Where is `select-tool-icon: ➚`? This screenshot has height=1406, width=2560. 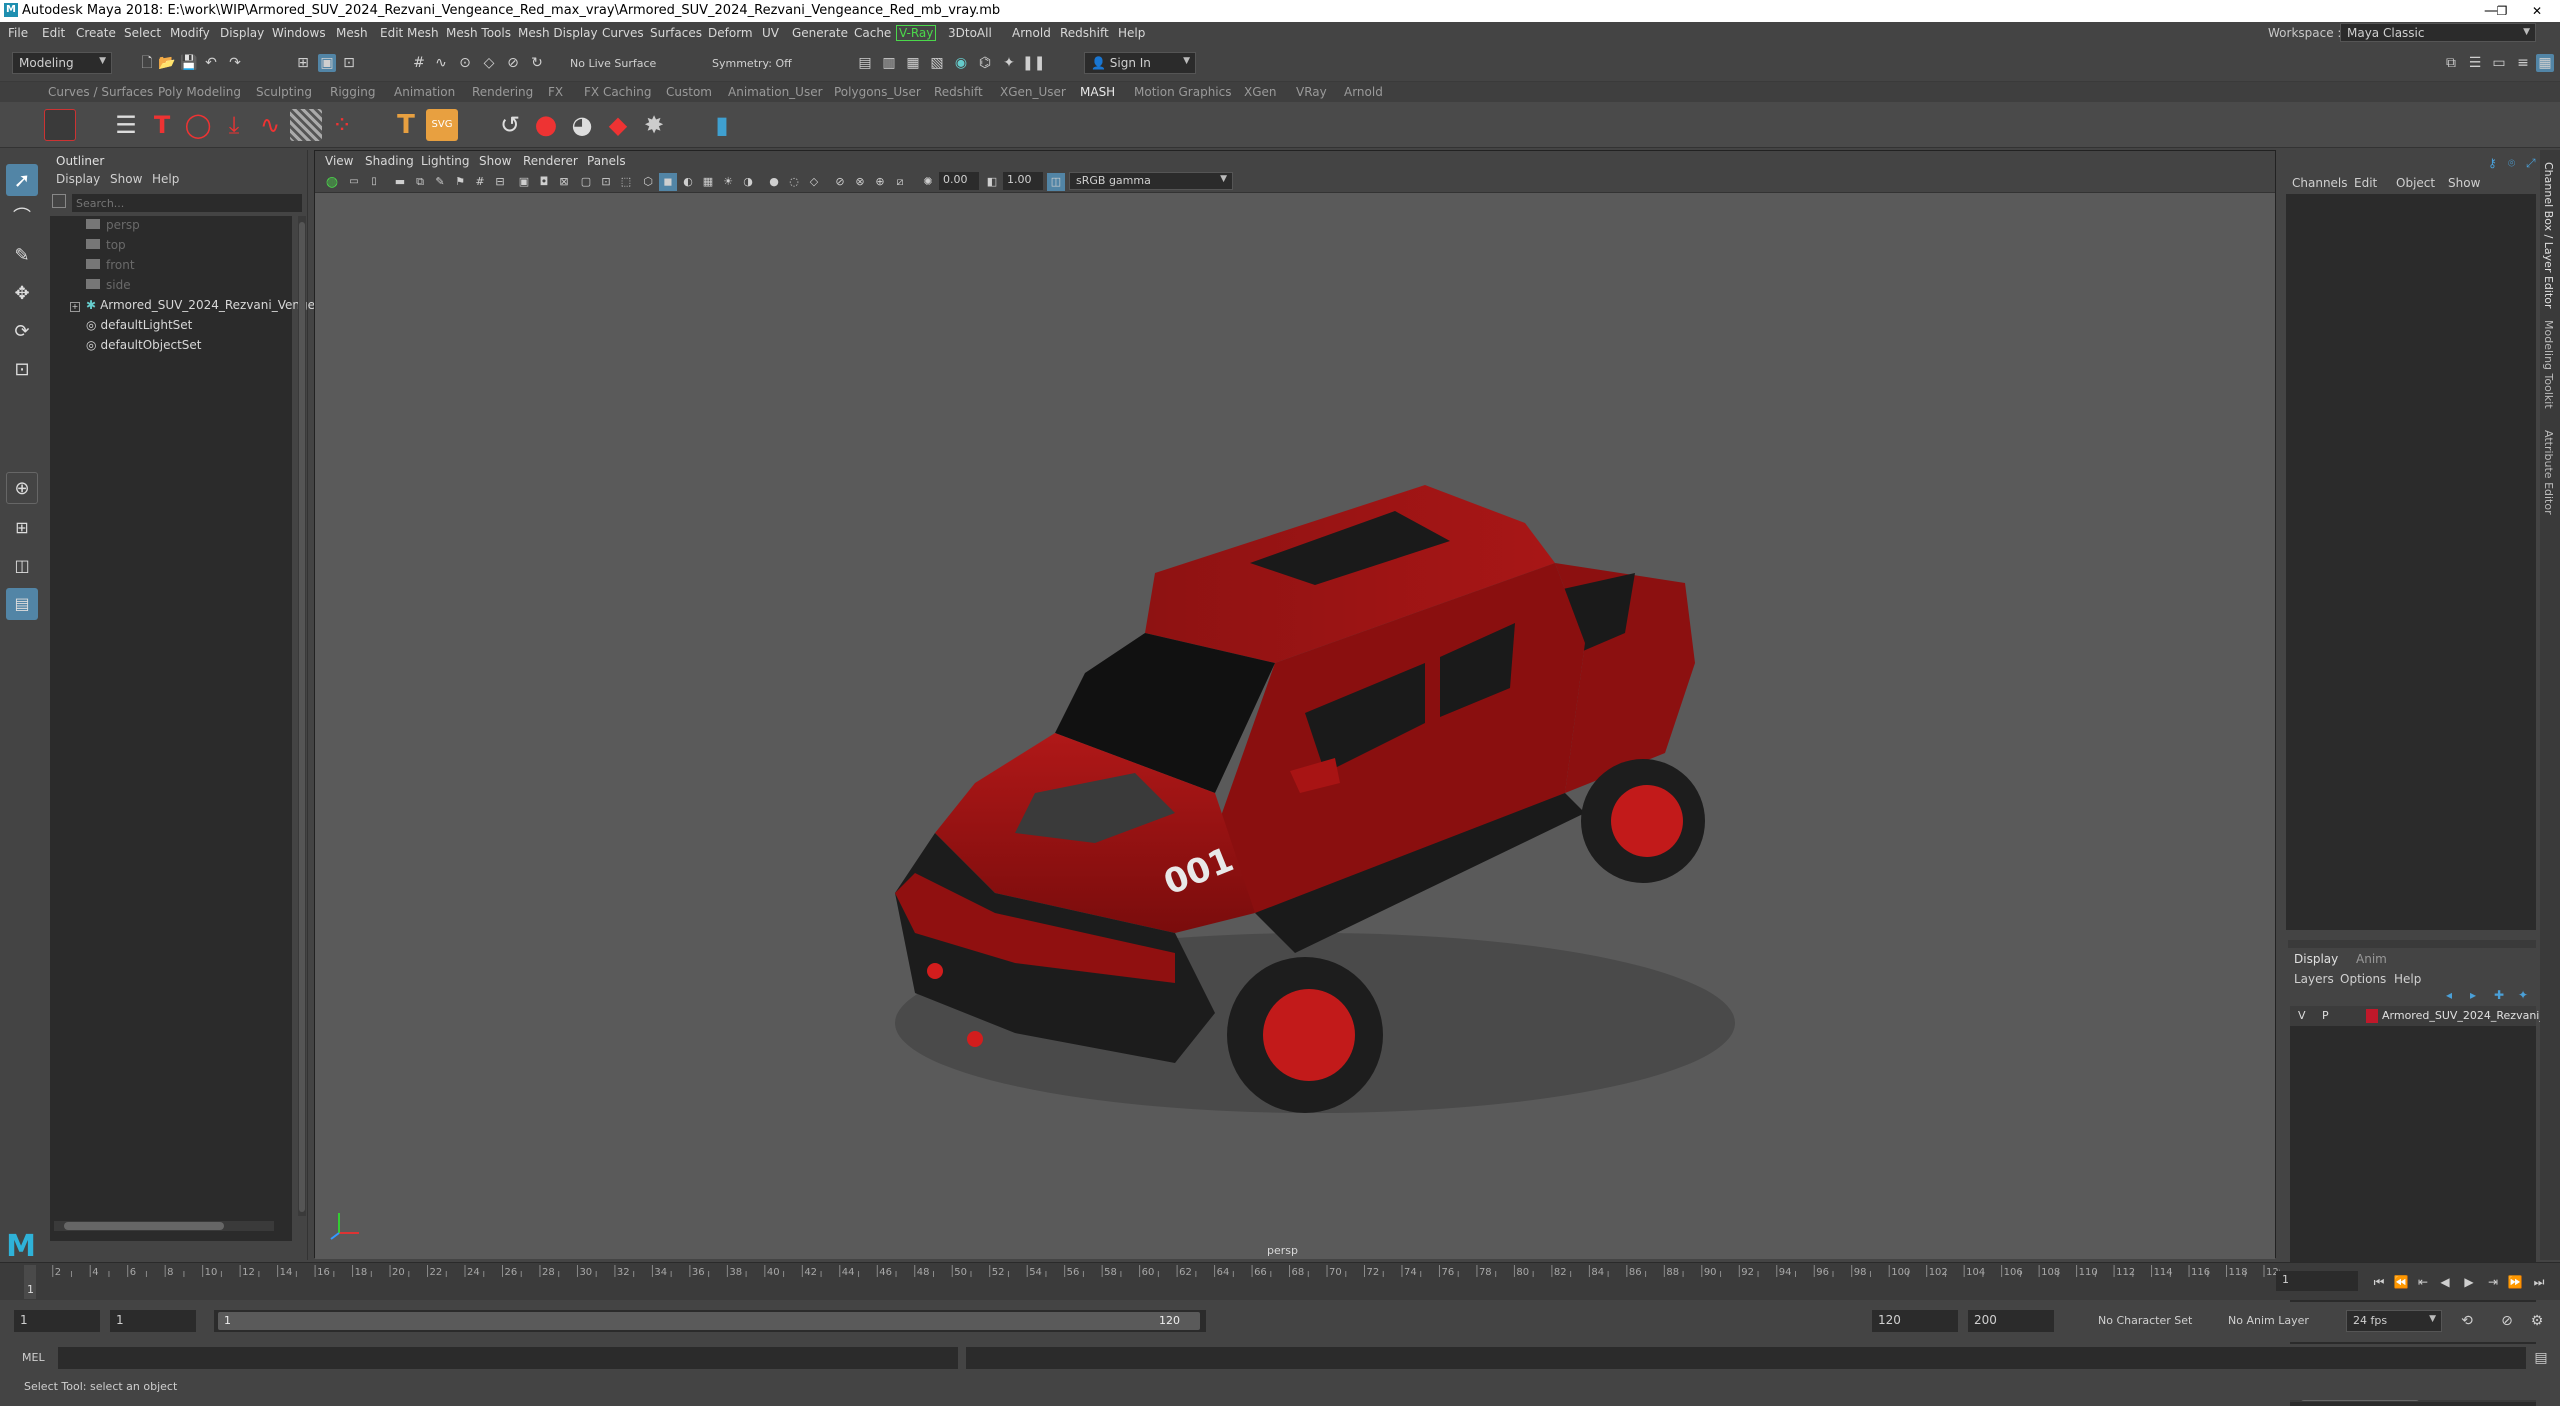 select-tool-icon: ➚ is located at coordinates (22, 180).